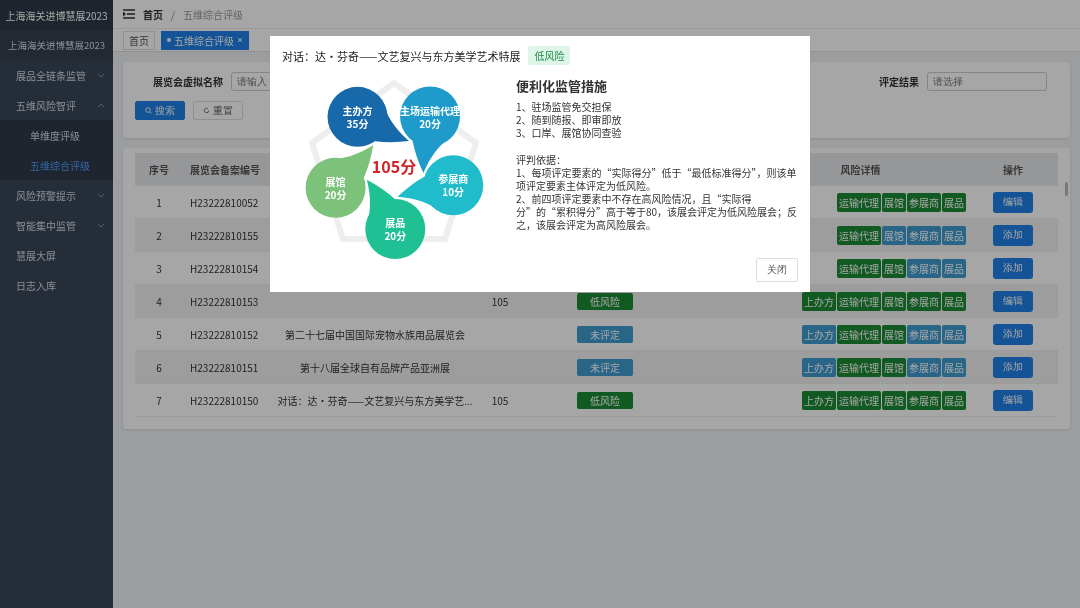 This screenshot has height=608, width=1080. I want to click on table-cell-text: H23222810155, so click(224, 235).